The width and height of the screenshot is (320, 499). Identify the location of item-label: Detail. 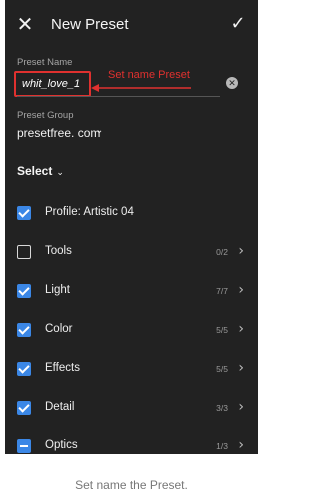
(60, 407).